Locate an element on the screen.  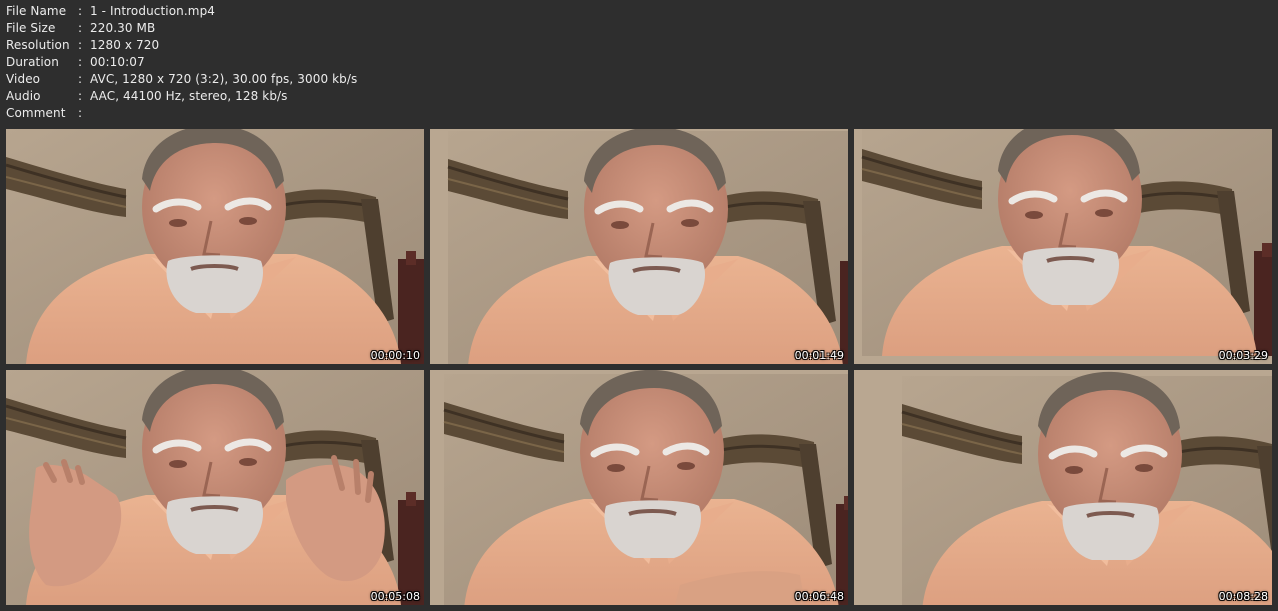
video-thumbnail: 00:08:28 is located at coordinates (1063, 487).